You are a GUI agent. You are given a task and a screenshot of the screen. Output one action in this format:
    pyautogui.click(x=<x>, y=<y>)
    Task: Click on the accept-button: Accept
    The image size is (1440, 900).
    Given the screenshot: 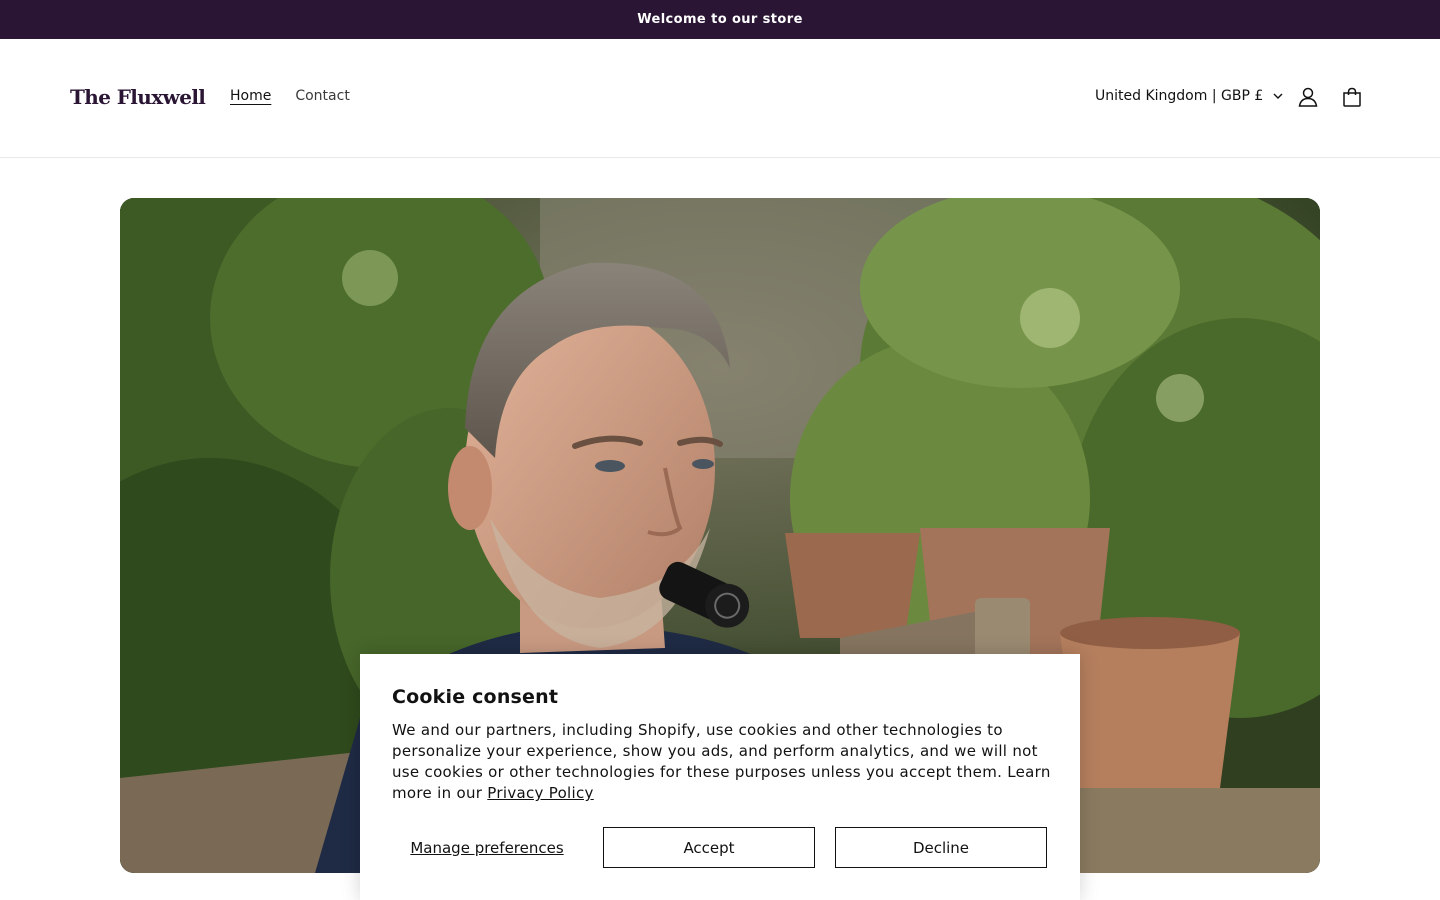 What is the action you would take?
    pyautogui.click(x=709, y=847)
    